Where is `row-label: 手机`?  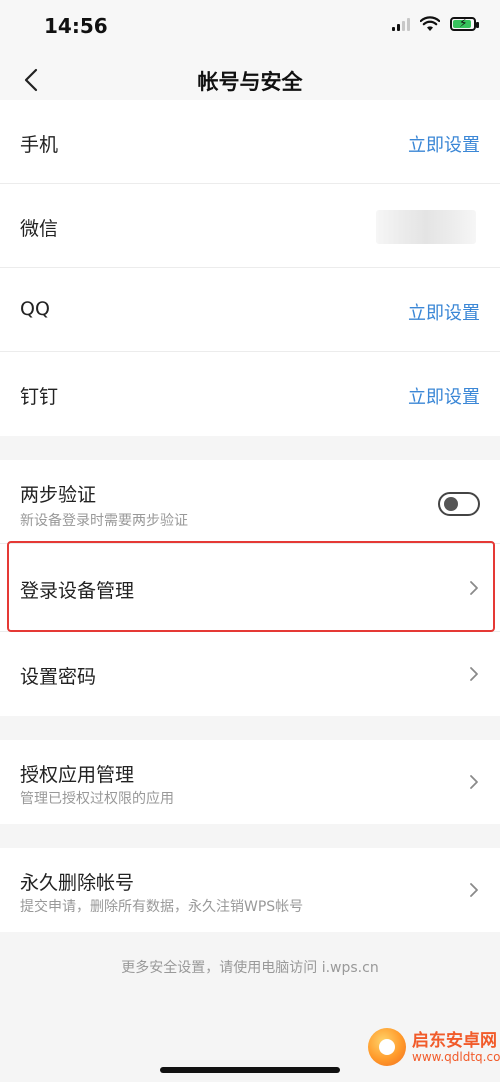 row-label: 手机 is located at coordinates (39, 145).